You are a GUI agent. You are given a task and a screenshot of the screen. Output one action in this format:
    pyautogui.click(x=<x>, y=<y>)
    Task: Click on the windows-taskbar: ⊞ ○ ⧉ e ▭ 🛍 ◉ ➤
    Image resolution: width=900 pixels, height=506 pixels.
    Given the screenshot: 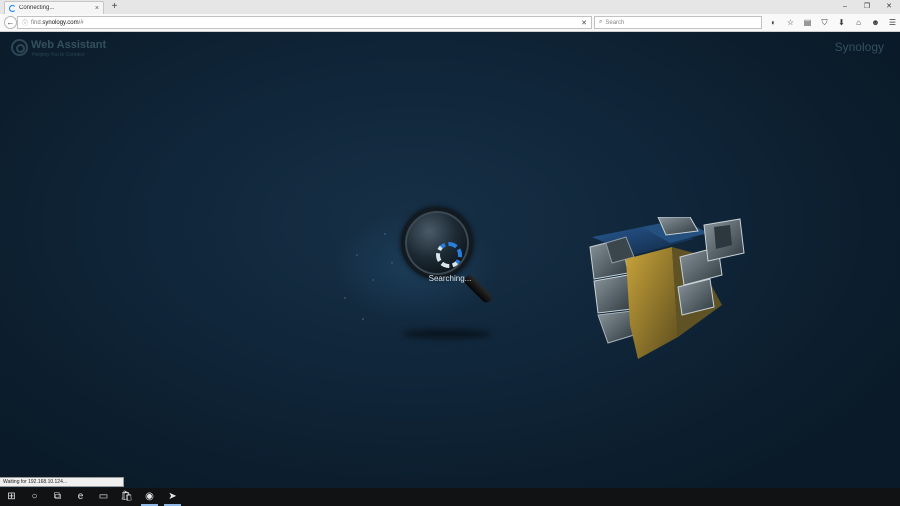 What is the action you would take?
    pyautogui.click(x=450, y=497)
    